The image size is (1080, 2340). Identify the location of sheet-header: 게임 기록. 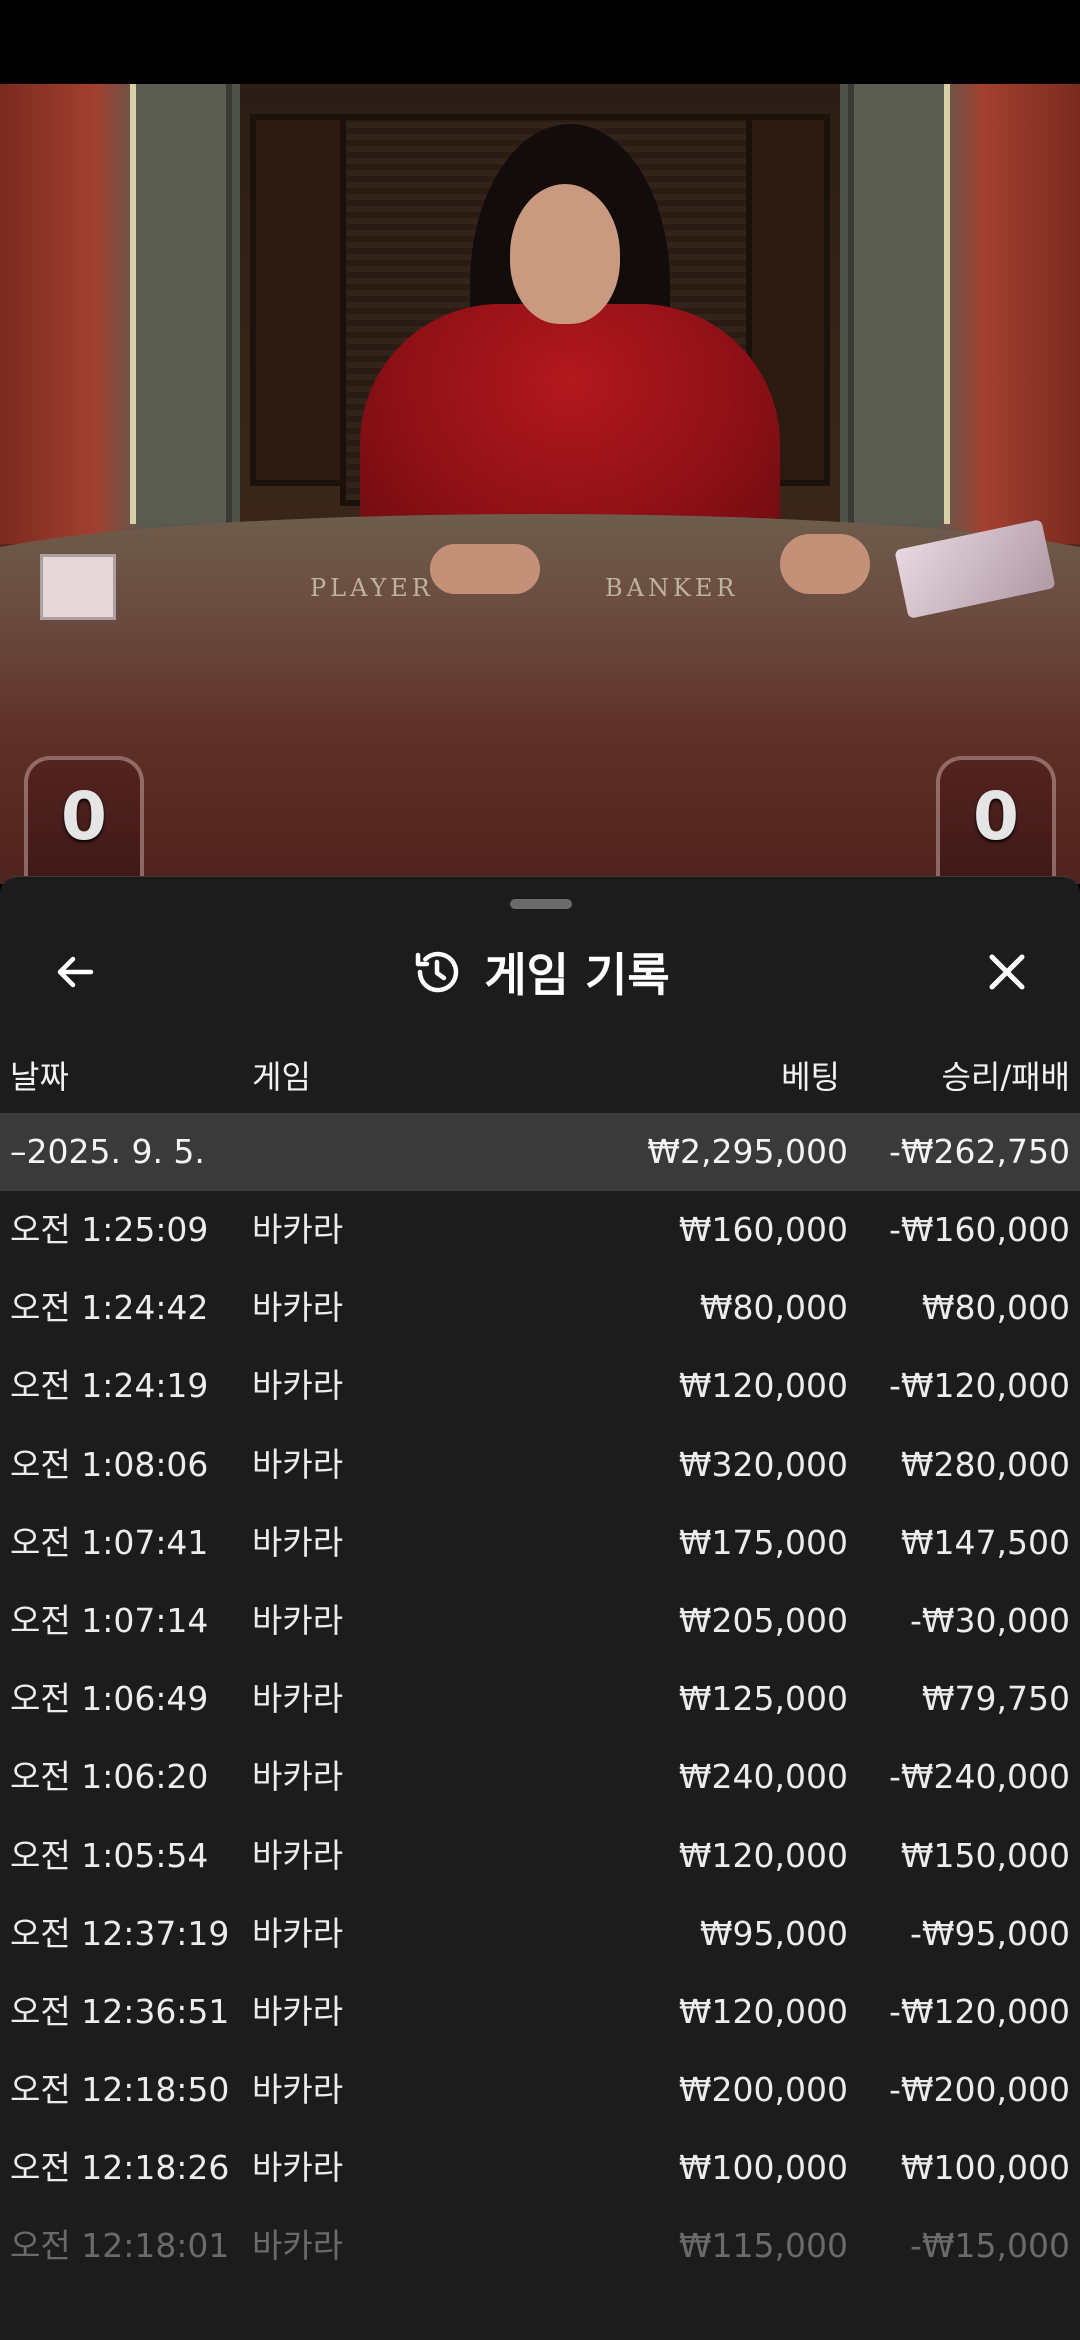
(540, 977).